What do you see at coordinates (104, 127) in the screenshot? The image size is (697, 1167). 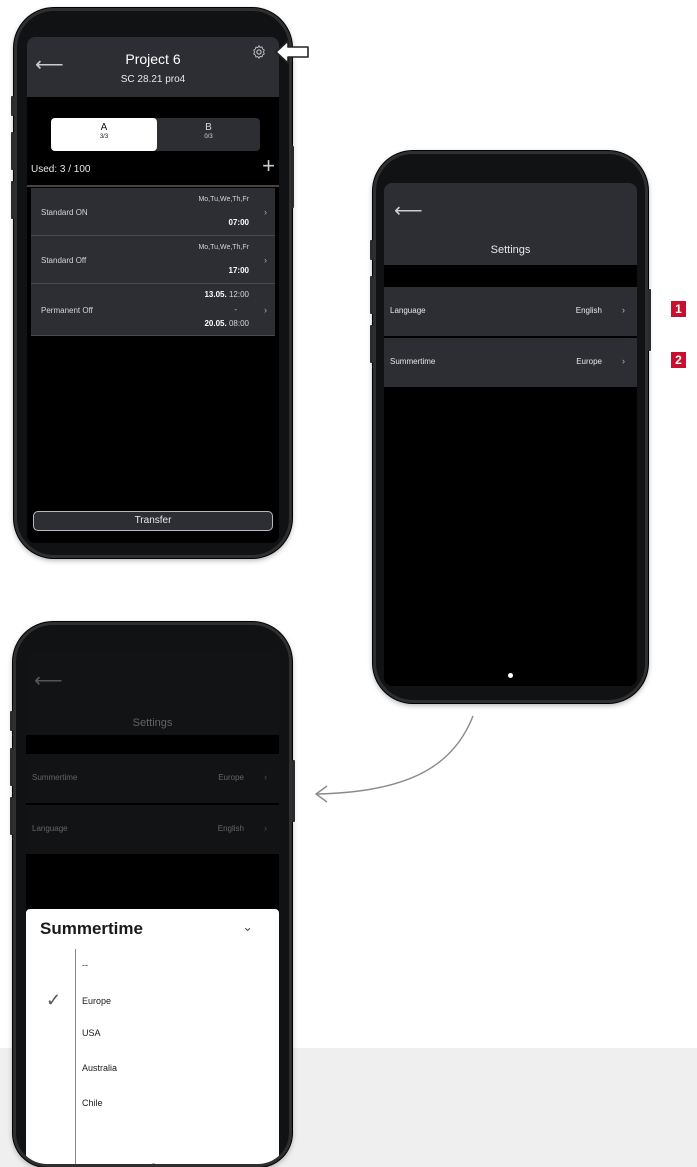 I see `tab-a-label: A` at bounding box center [104, 127].